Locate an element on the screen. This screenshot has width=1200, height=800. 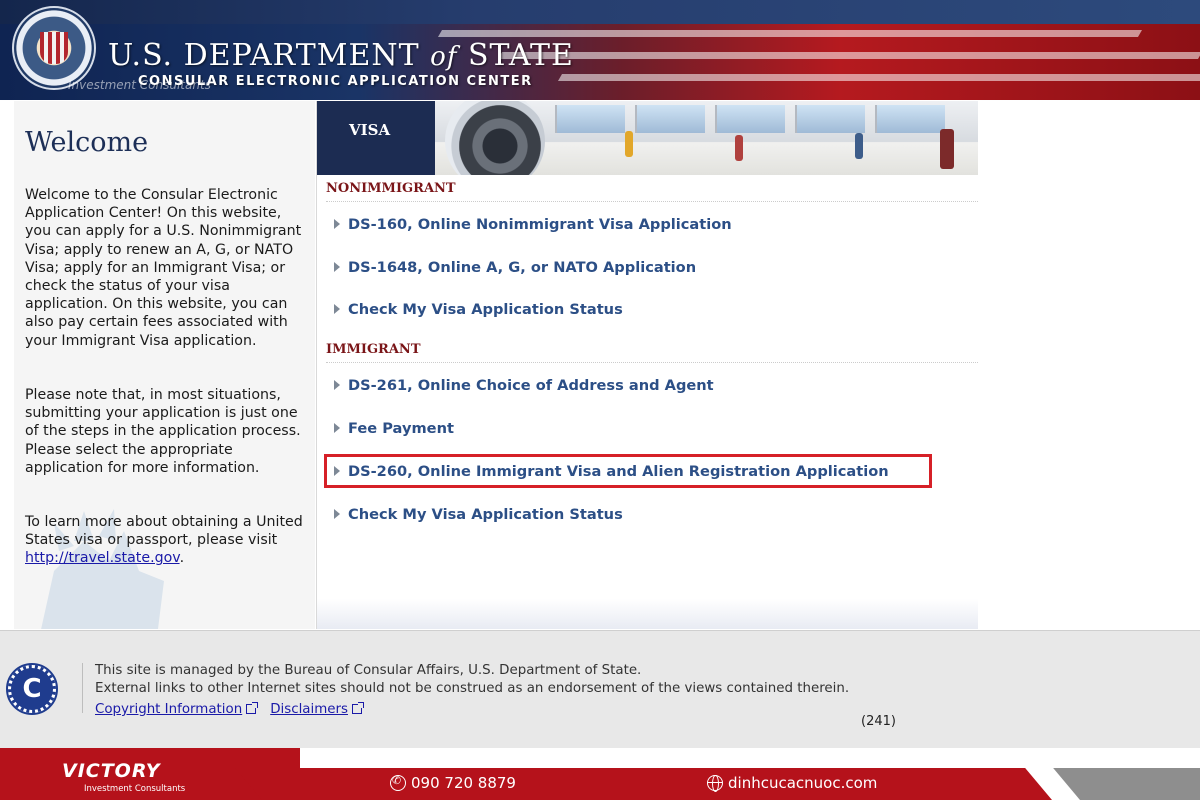
nonimmigrant-heading: NONIMMIGRANT is located at coordinates (652, 191).